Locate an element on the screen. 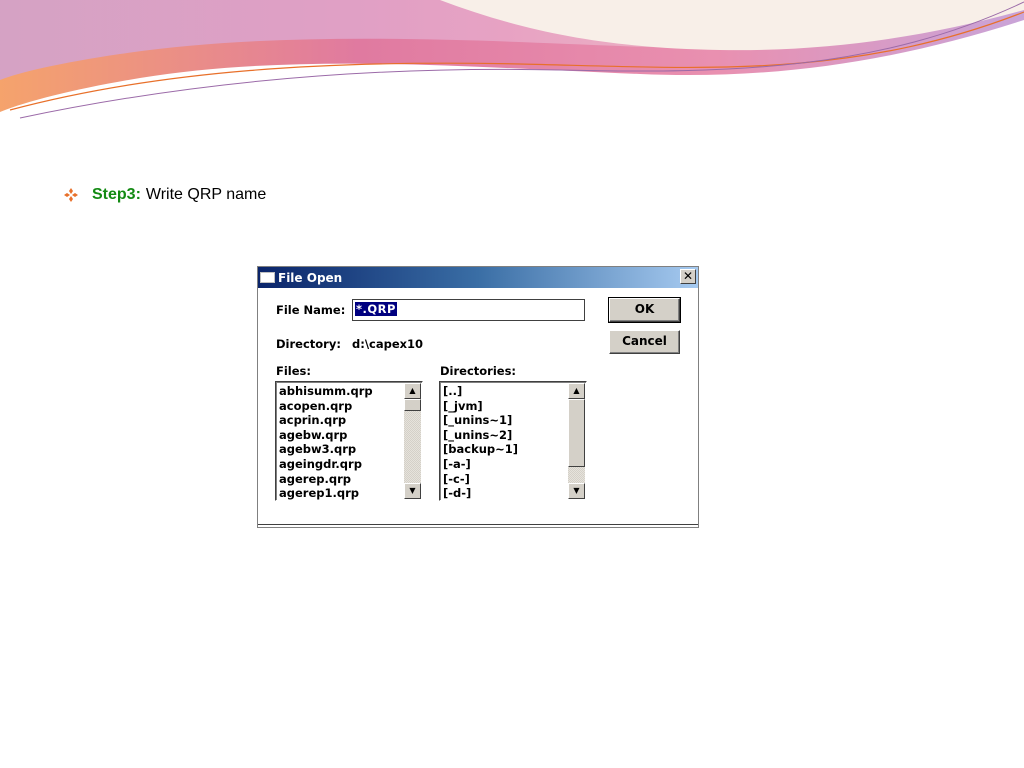 The height and width of the screenshot is (768, 1024). file-list-item: ageingdr.qrp is located at coordinates (340, 464).